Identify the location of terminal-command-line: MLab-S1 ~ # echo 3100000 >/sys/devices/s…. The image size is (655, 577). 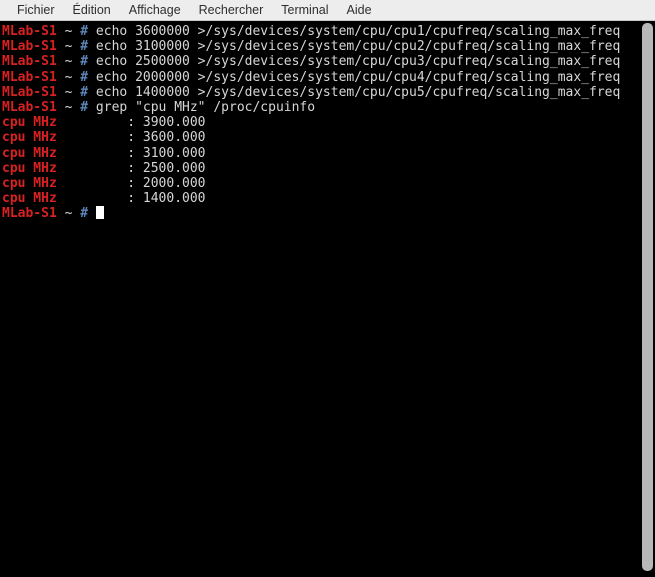
(321, 46).